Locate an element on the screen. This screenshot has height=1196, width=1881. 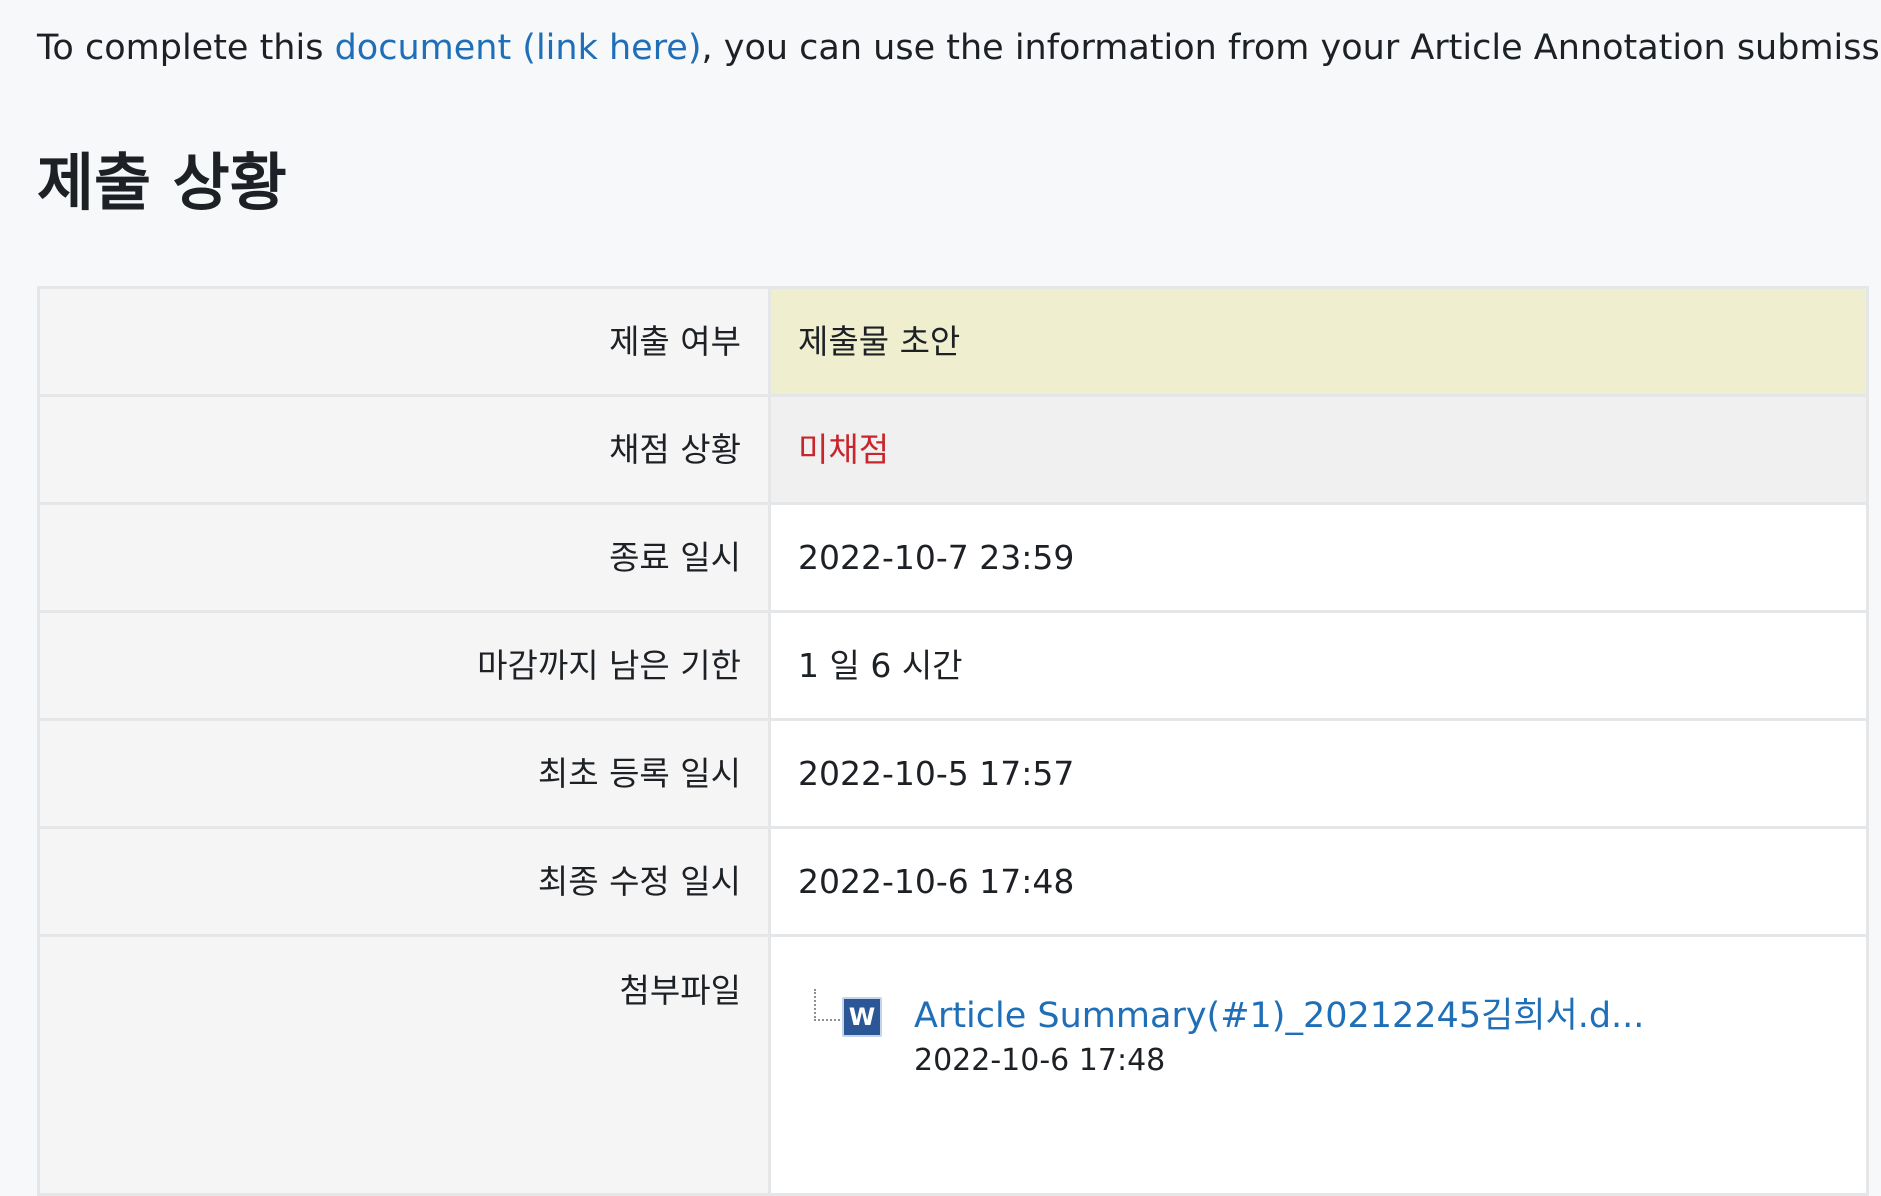
first-submitted-value: 2022-10-5 17:57 is located at coordinates (1319, 774).